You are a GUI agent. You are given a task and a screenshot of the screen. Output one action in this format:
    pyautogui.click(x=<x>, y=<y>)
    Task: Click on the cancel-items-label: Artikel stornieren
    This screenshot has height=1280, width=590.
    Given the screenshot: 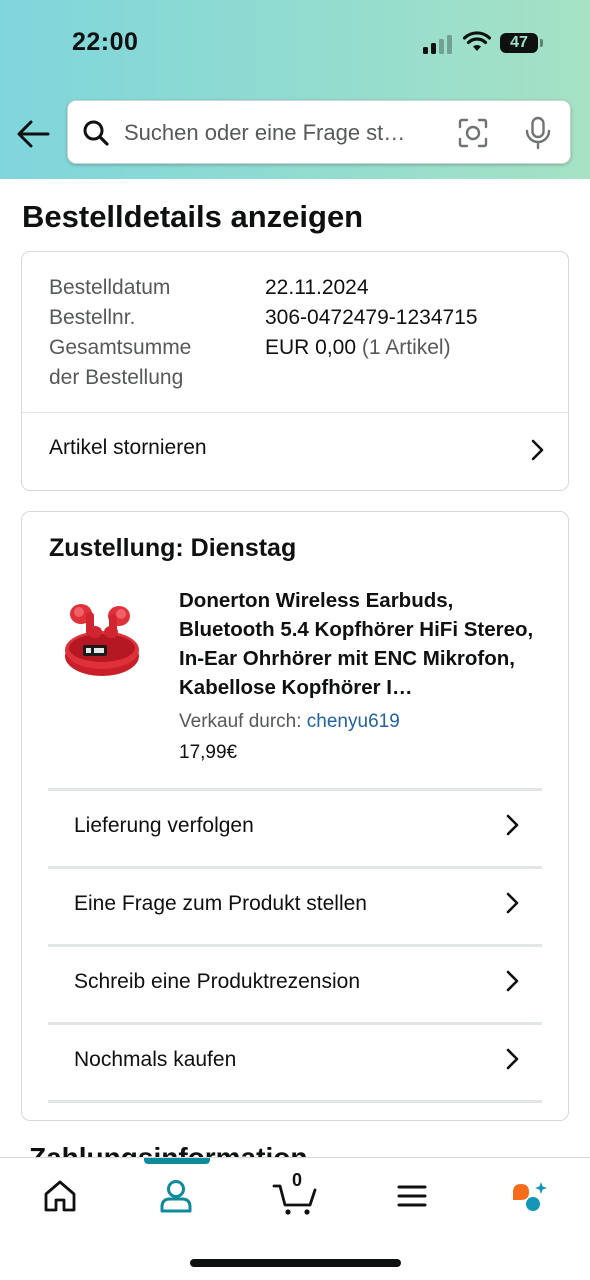 What is the action you would take?
    pyautogui.click(x=128, y=447)
    